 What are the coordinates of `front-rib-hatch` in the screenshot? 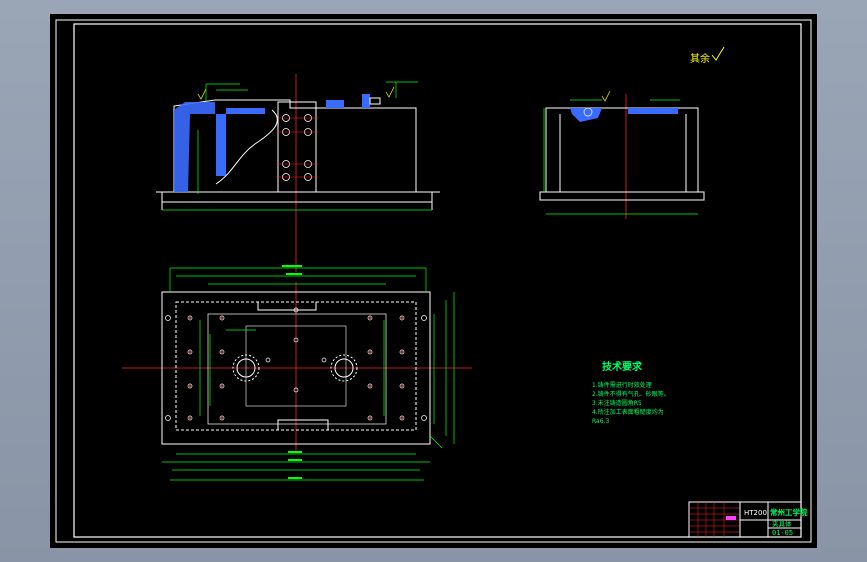 It's located at (221, 145).